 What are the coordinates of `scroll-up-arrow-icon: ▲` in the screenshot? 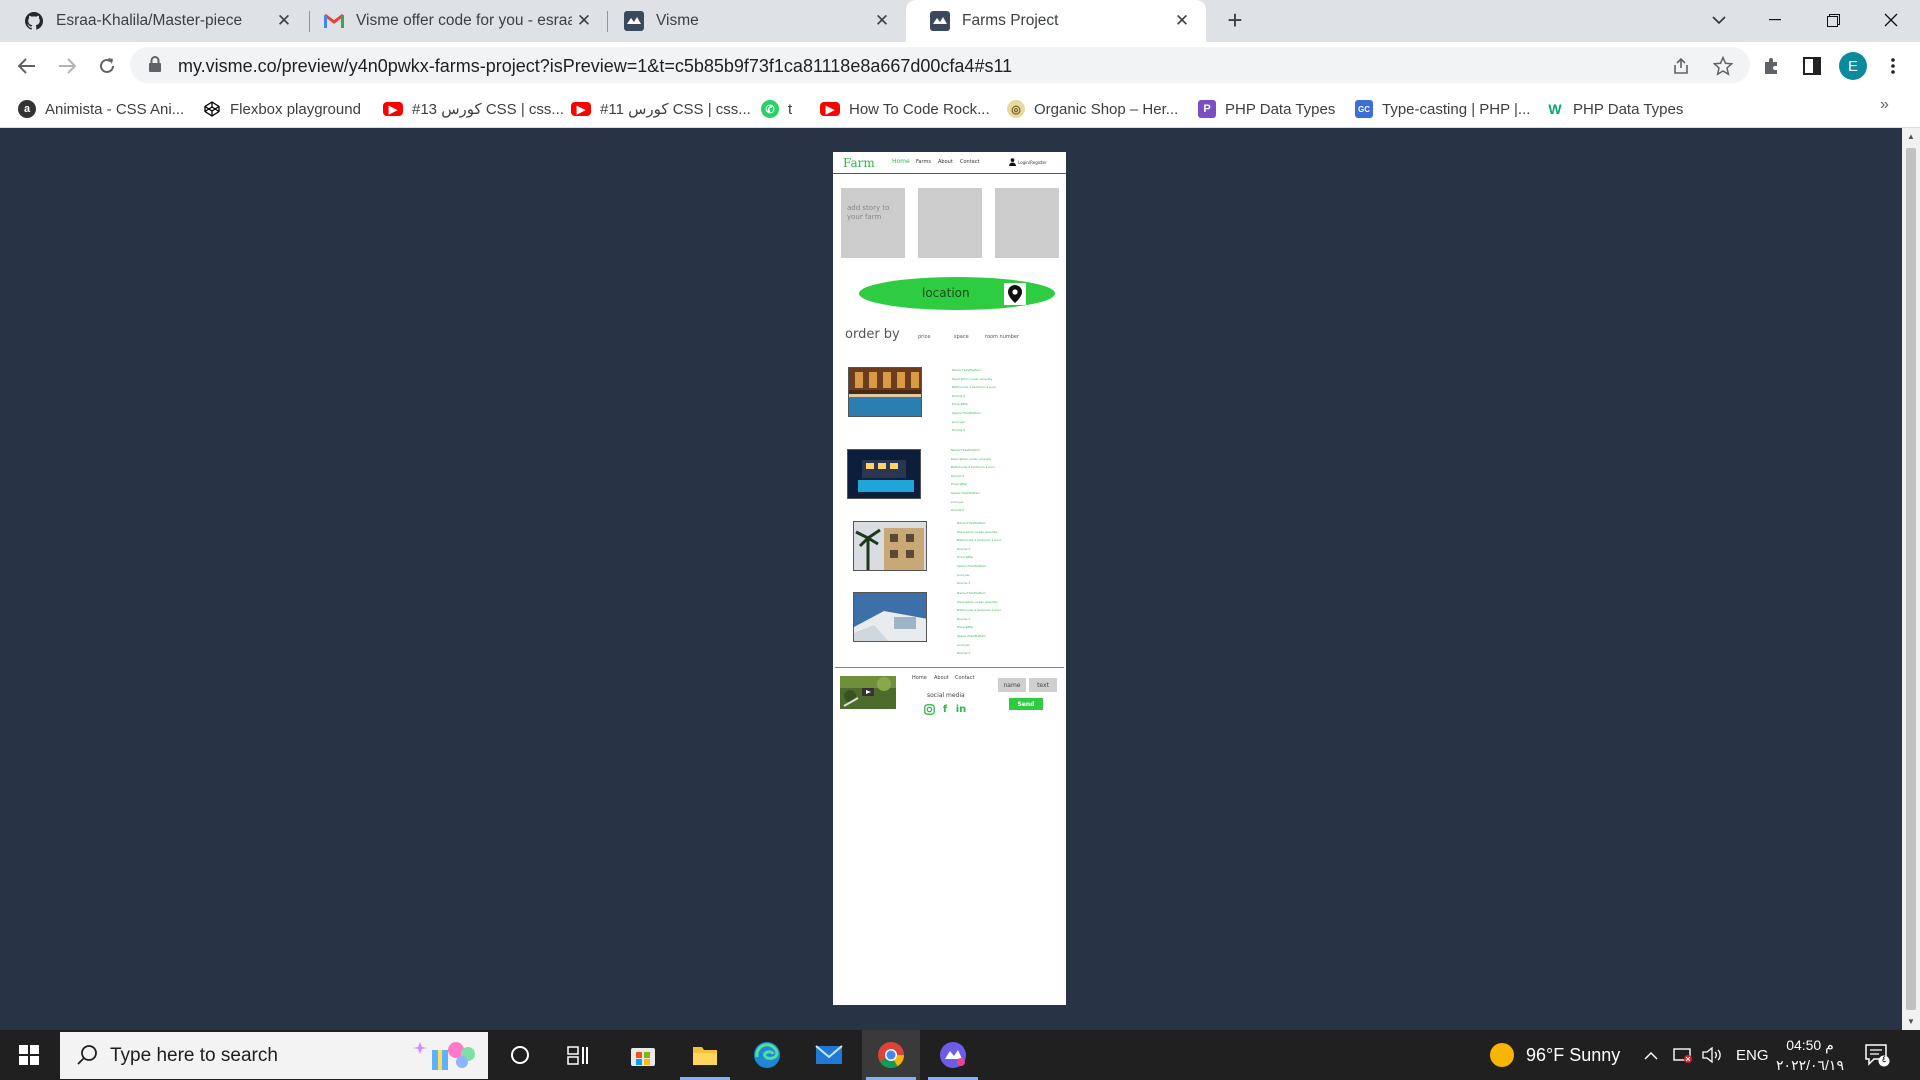 It's located at (1911, 136).